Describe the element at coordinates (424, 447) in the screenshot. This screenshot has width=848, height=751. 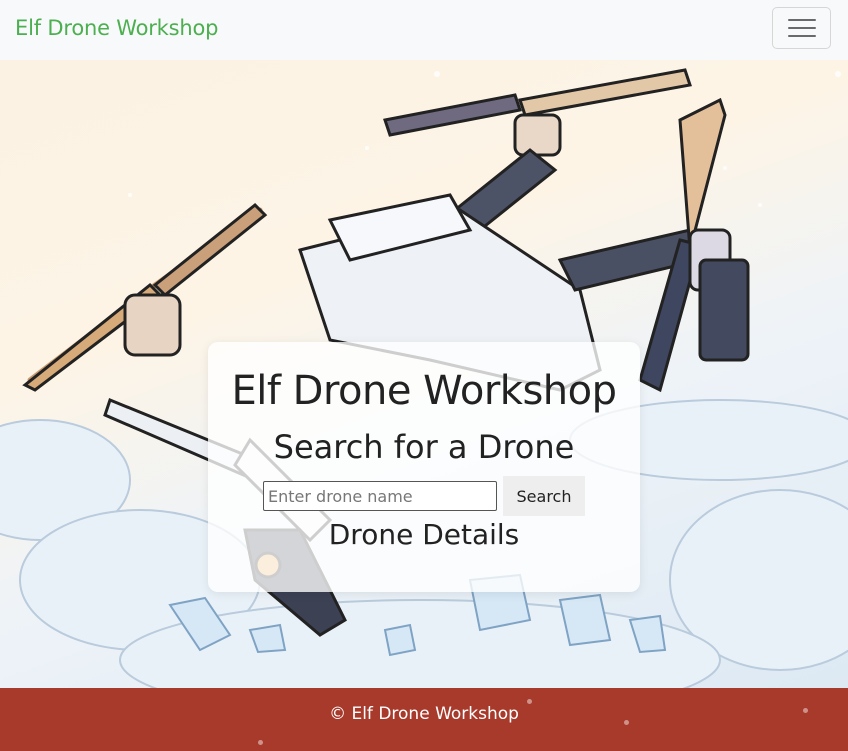
I see `search-heading: Search for a Drone` at that location.